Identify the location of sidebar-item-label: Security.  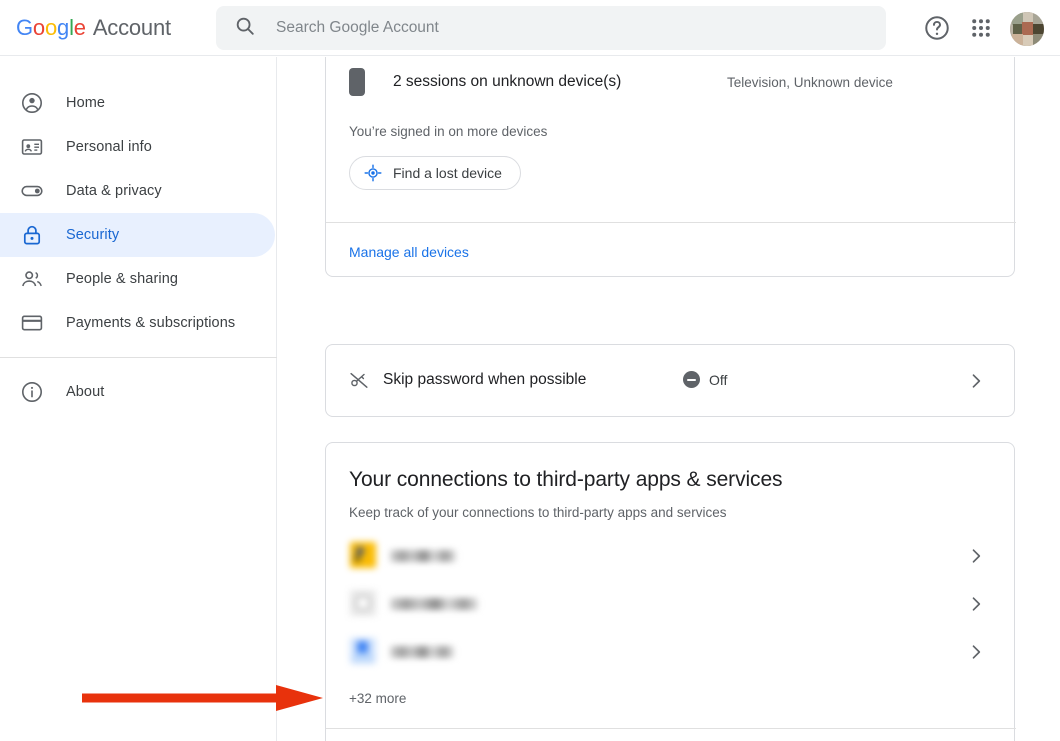
(93, 235).